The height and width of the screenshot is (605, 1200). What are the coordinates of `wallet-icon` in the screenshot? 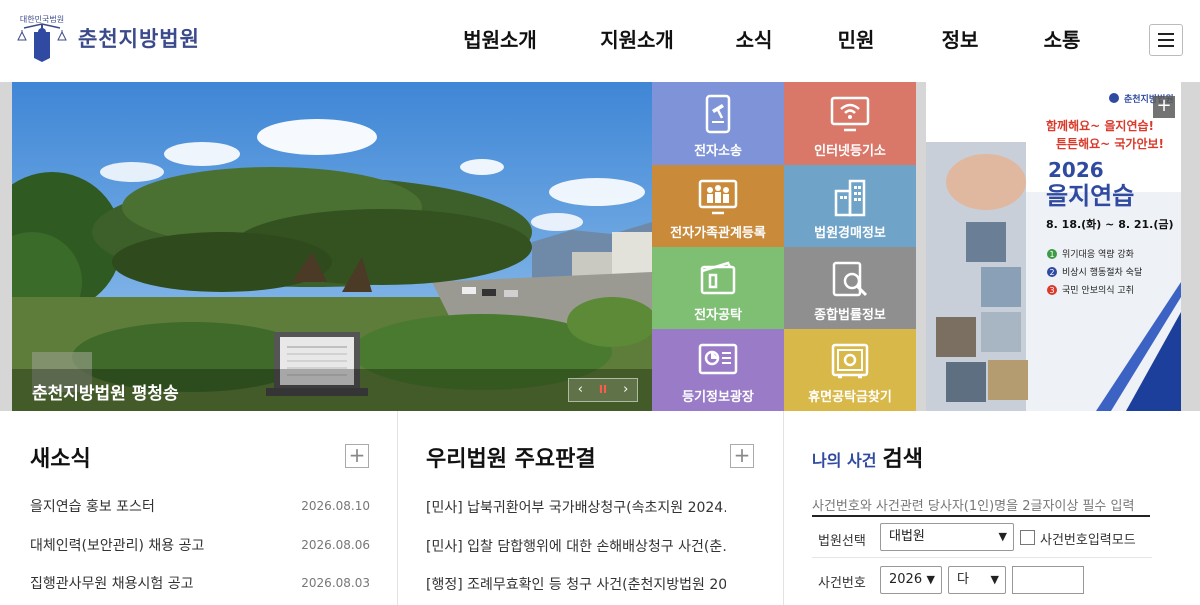 It's located at (718, 279).